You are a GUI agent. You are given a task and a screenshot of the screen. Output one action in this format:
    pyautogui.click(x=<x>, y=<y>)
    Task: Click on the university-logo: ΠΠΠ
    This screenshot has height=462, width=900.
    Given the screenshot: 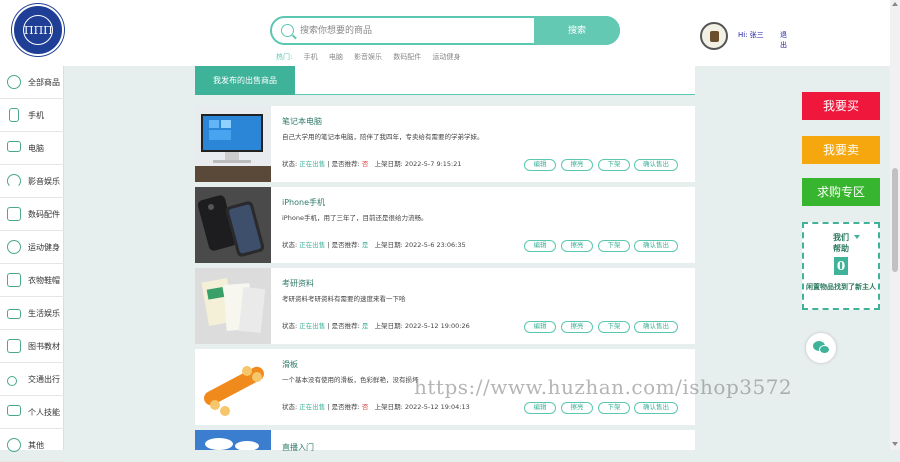 What is the action you would take?
    pyautogui.click(x=38, y=30)
    